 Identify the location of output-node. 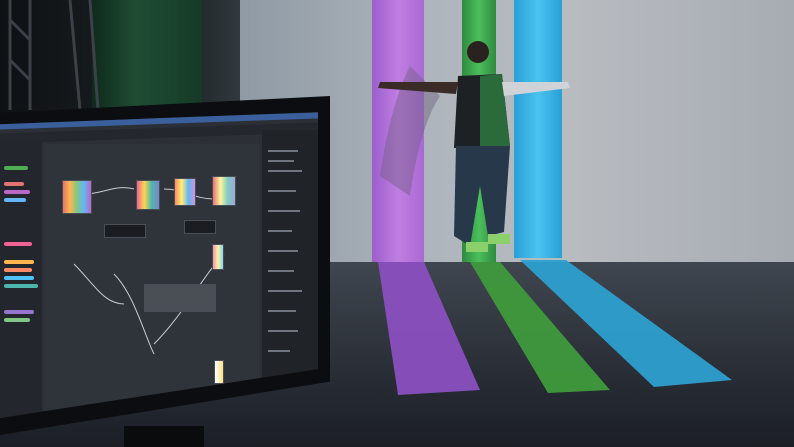
(180, 298).